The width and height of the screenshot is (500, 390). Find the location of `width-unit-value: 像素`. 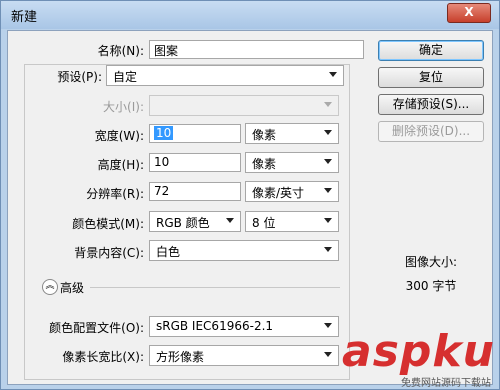

width-unit-value: 像素 is located at coordinates (264, 135).